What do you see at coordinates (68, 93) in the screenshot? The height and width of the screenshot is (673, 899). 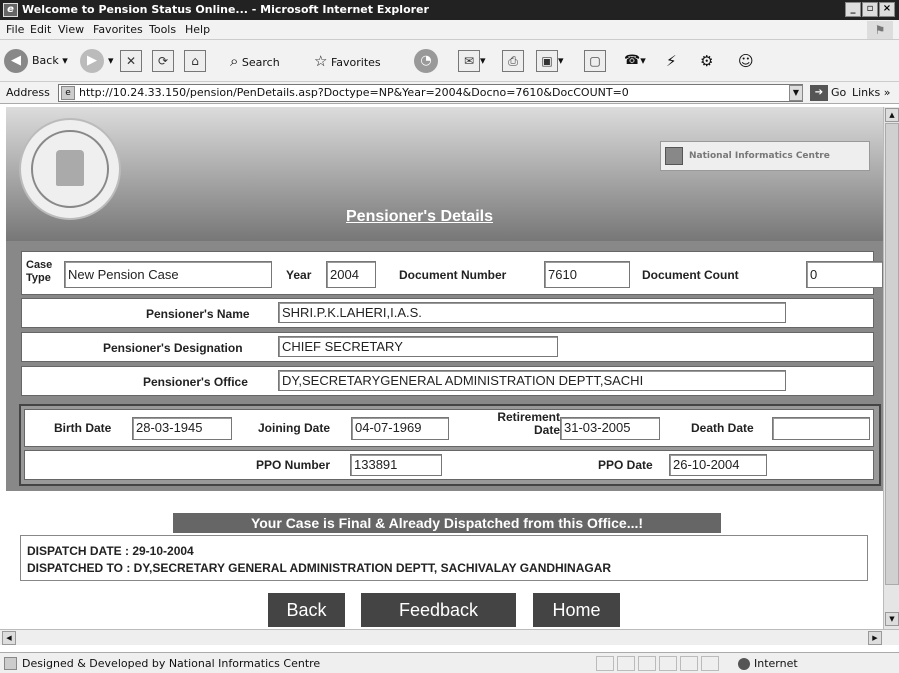 I see `page-icon: e` at bounding box center [68, 93].